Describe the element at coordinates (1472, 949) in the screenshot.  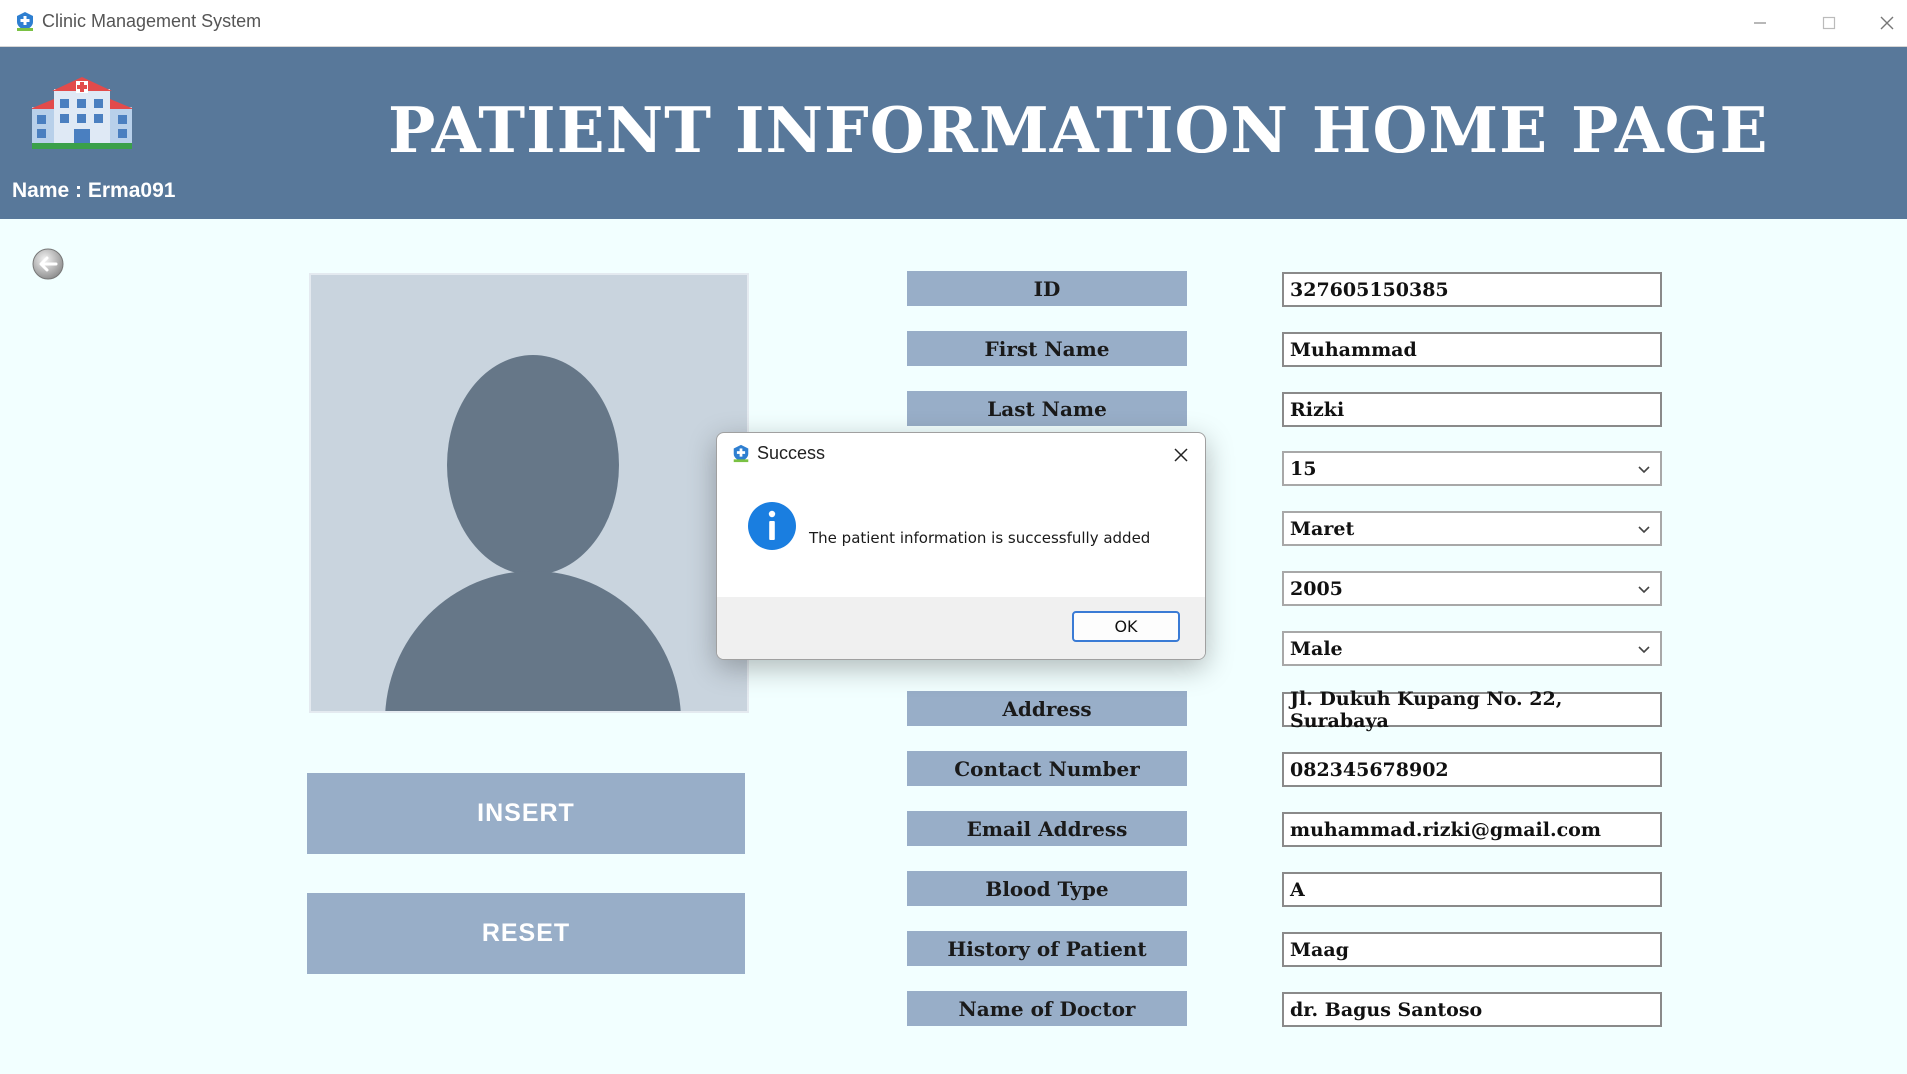
I see `history-input: Maag` at that location.